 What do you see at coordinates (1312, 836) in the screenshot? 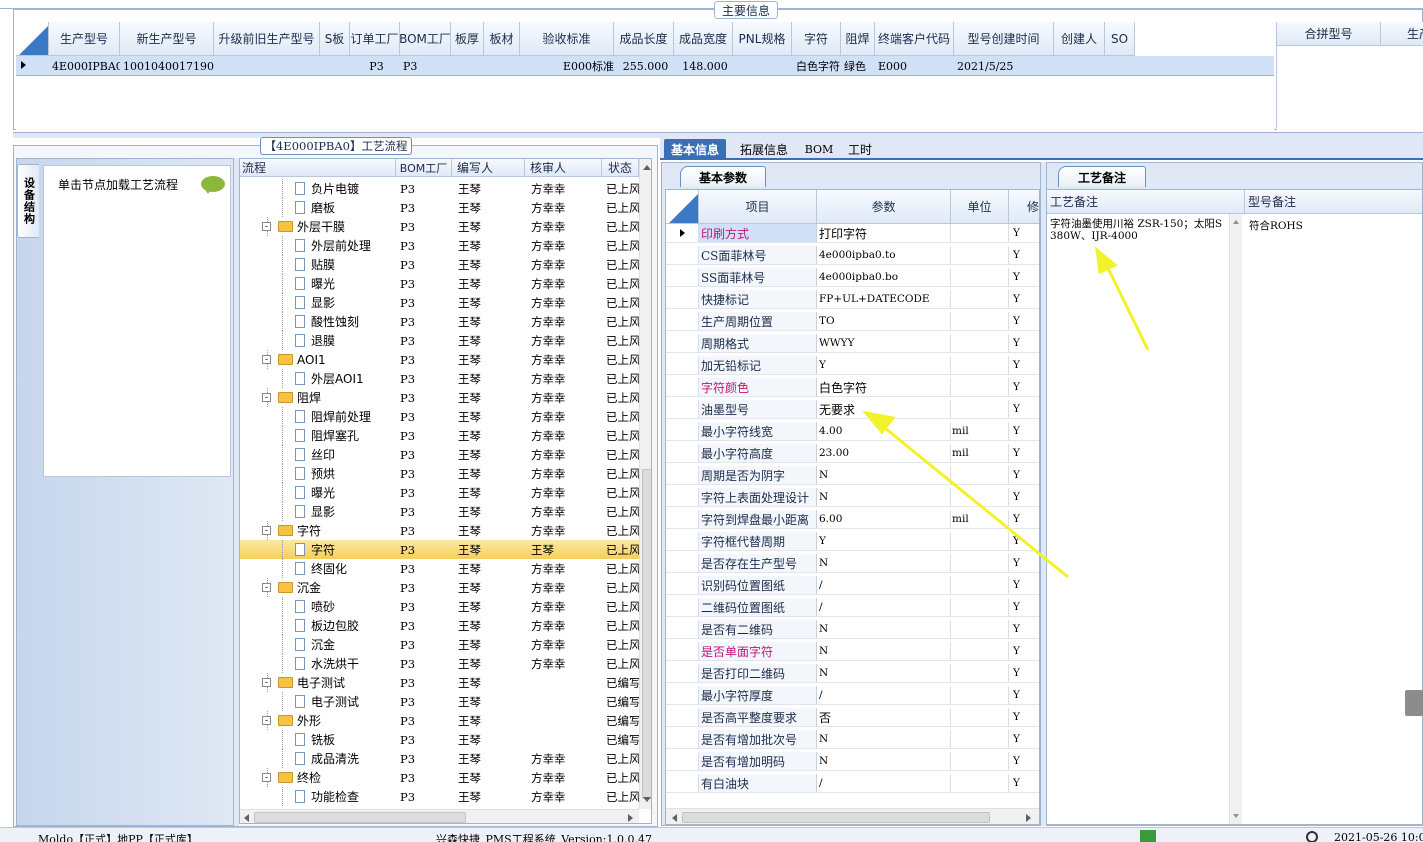
I see `clock-icon` at bounding box center [1312, 836].